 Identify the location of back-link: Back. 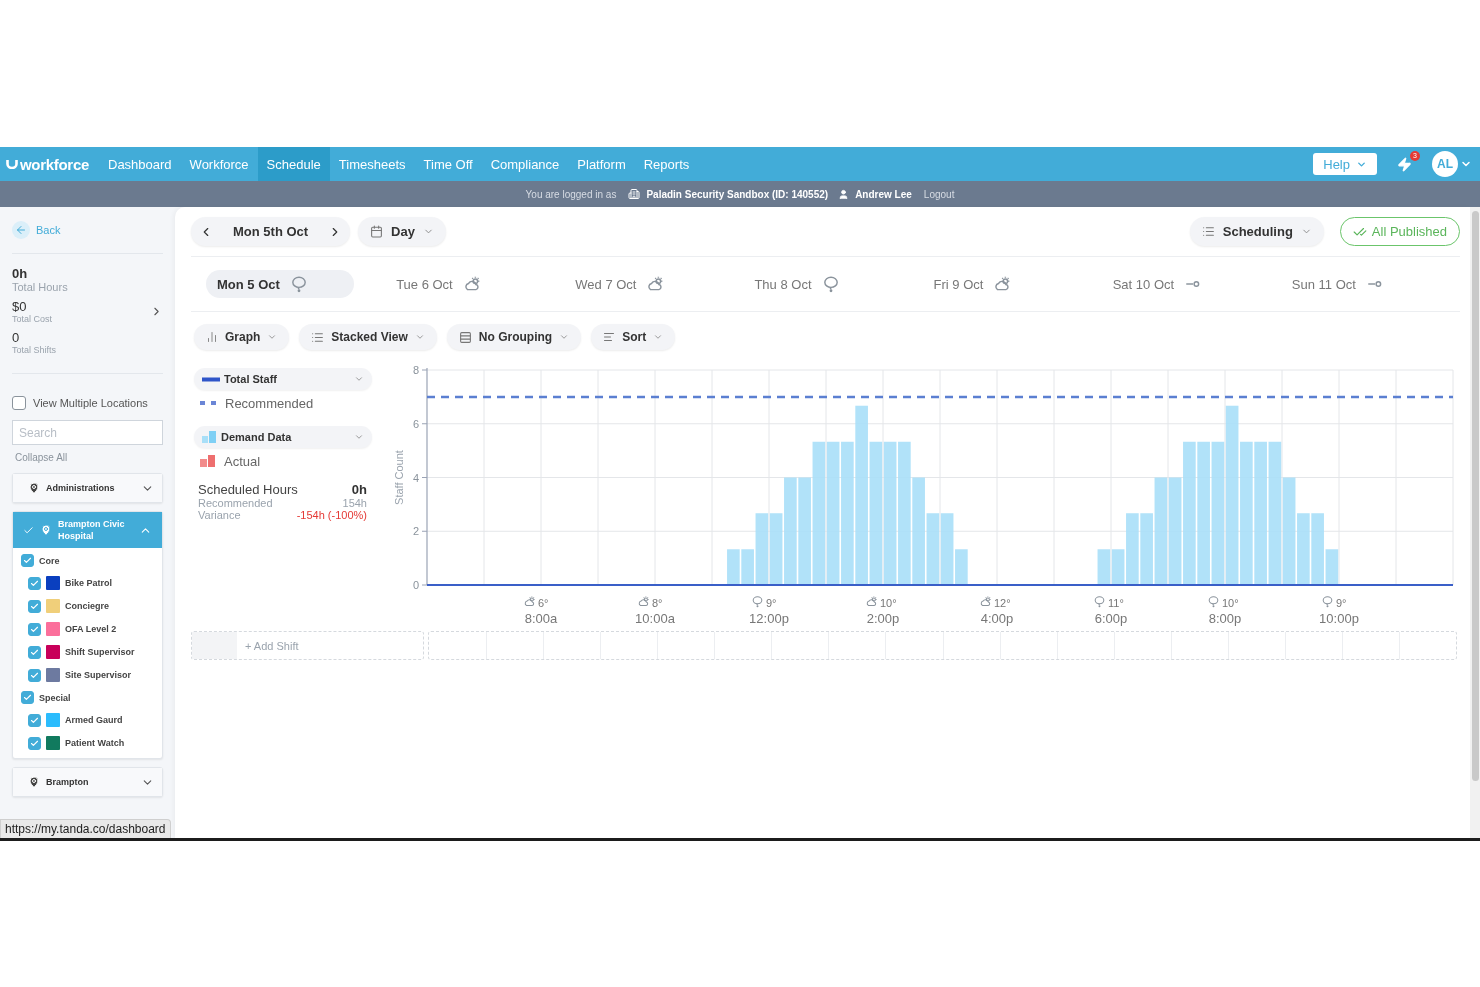
(36, 230).